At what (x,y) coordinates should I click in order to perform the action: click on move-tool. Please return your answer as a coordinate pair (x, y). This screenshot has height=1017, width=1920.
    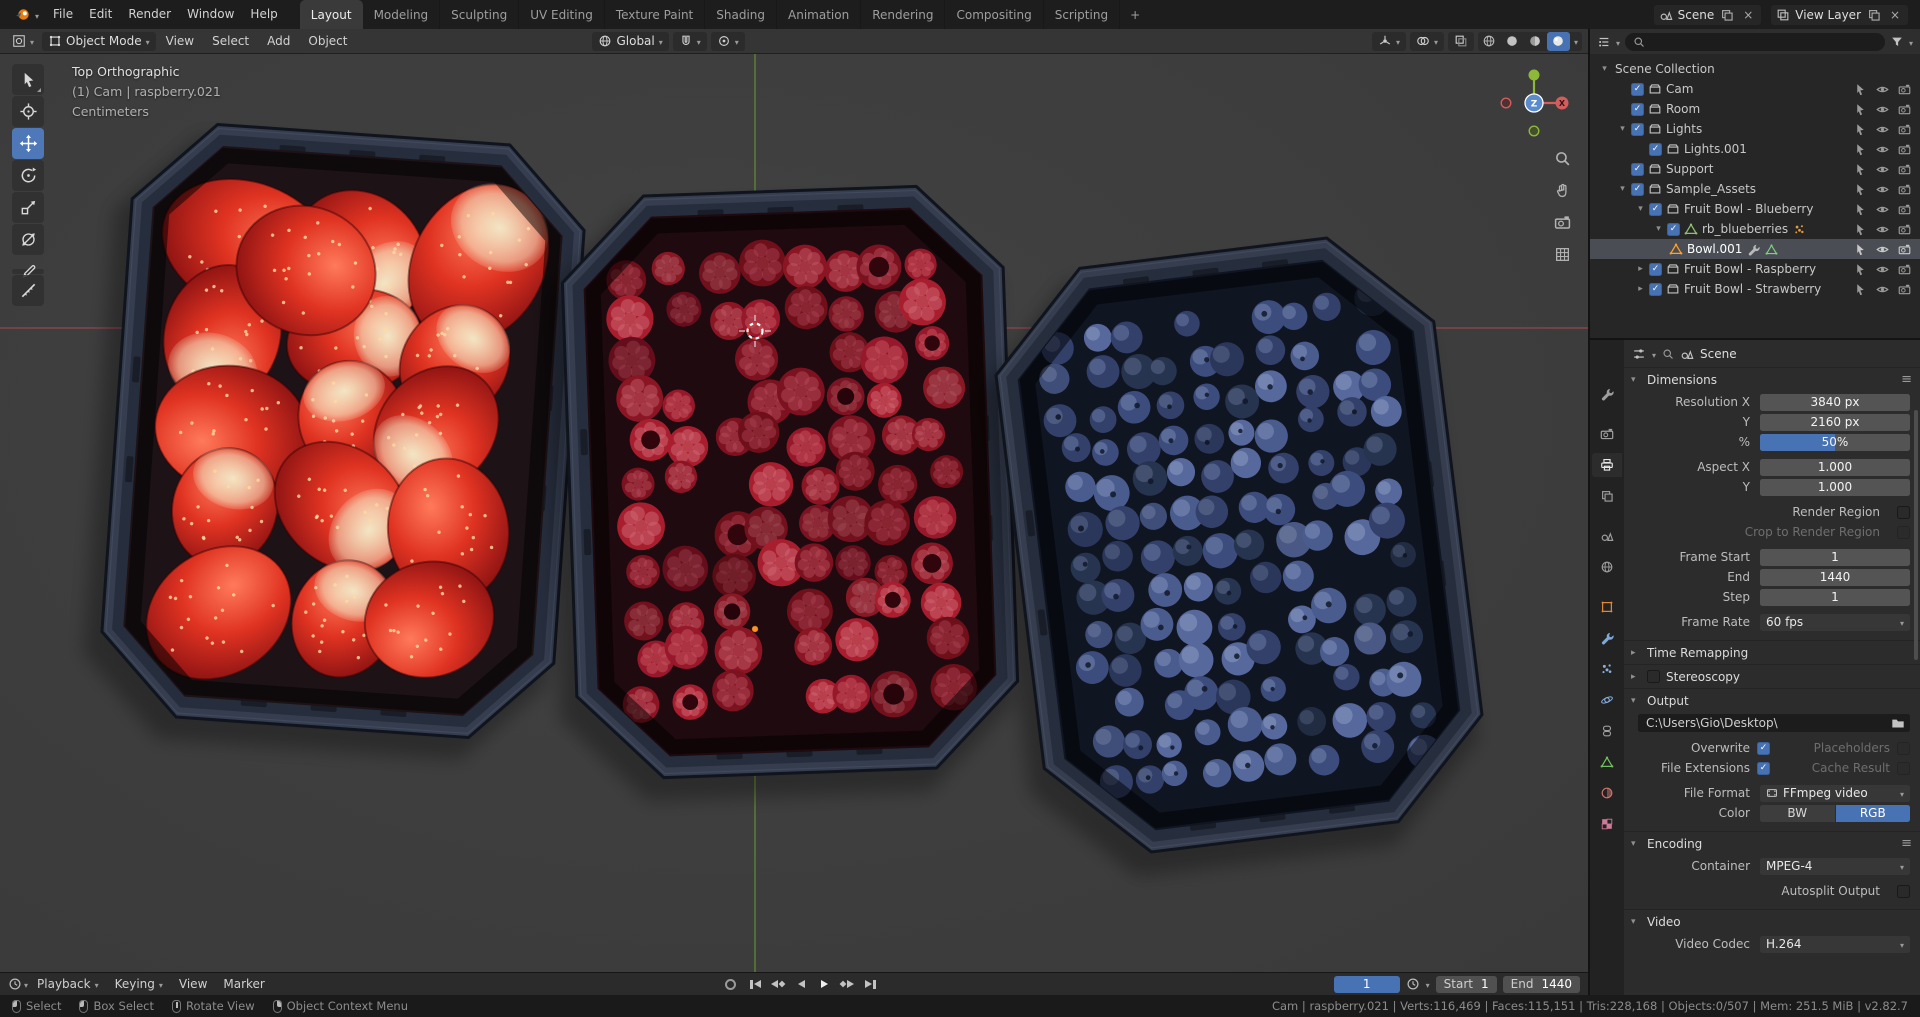
    Looking at the image, I should click on (28, 143).